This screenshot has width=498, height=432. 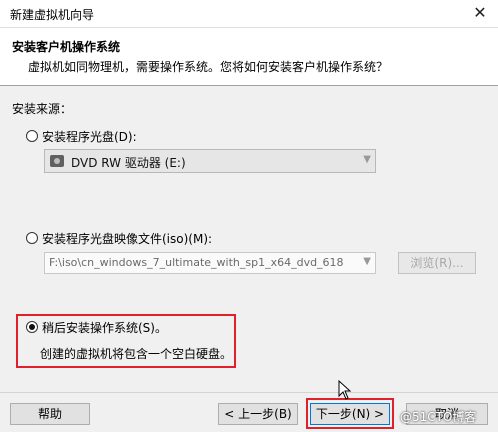 What do you see at coordinates (249, 14) in the screenshot?
I see `title-bar: 新建虚拟机向导 ✕` at bounding box center [249, 14].